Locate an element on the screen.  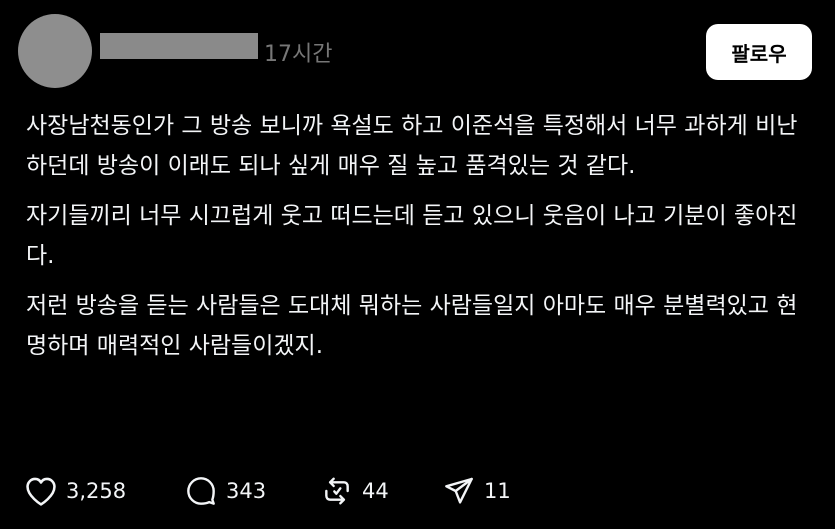
like-button: 3,258 is located at coordinates (104, 491).